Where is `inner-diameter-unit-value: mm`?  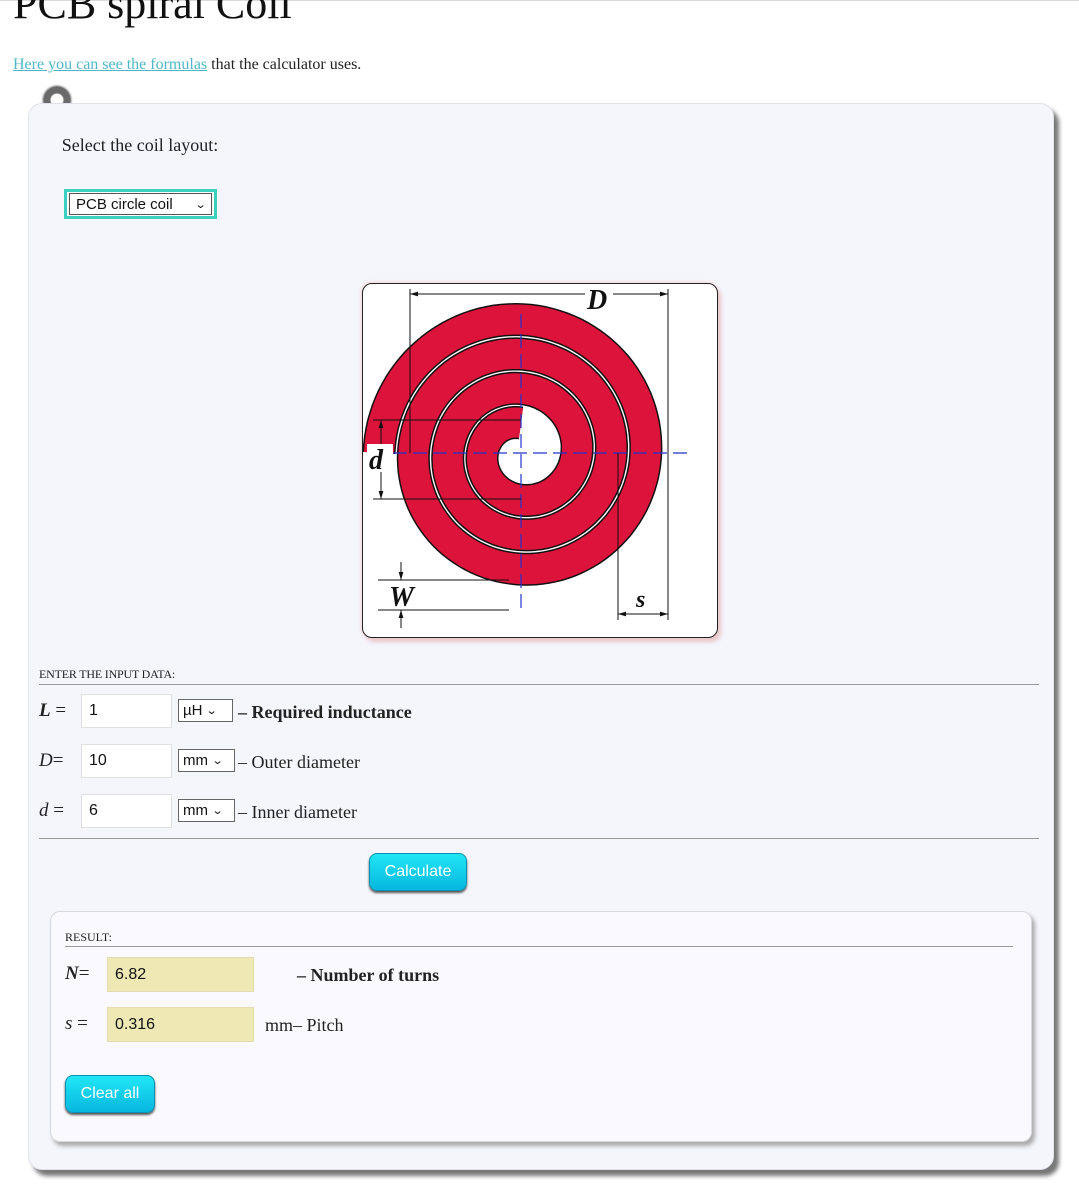 inner-diameter-unit-value: mm is located at coordinates (195, 810).